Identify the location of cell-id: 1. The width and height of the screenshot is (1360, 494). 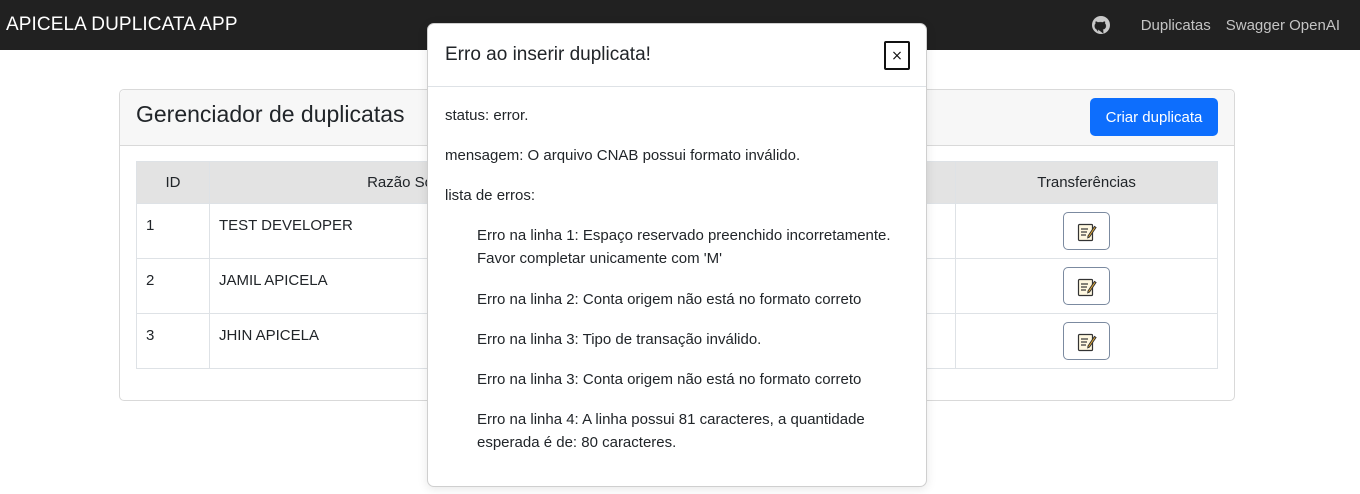
(173, 231).